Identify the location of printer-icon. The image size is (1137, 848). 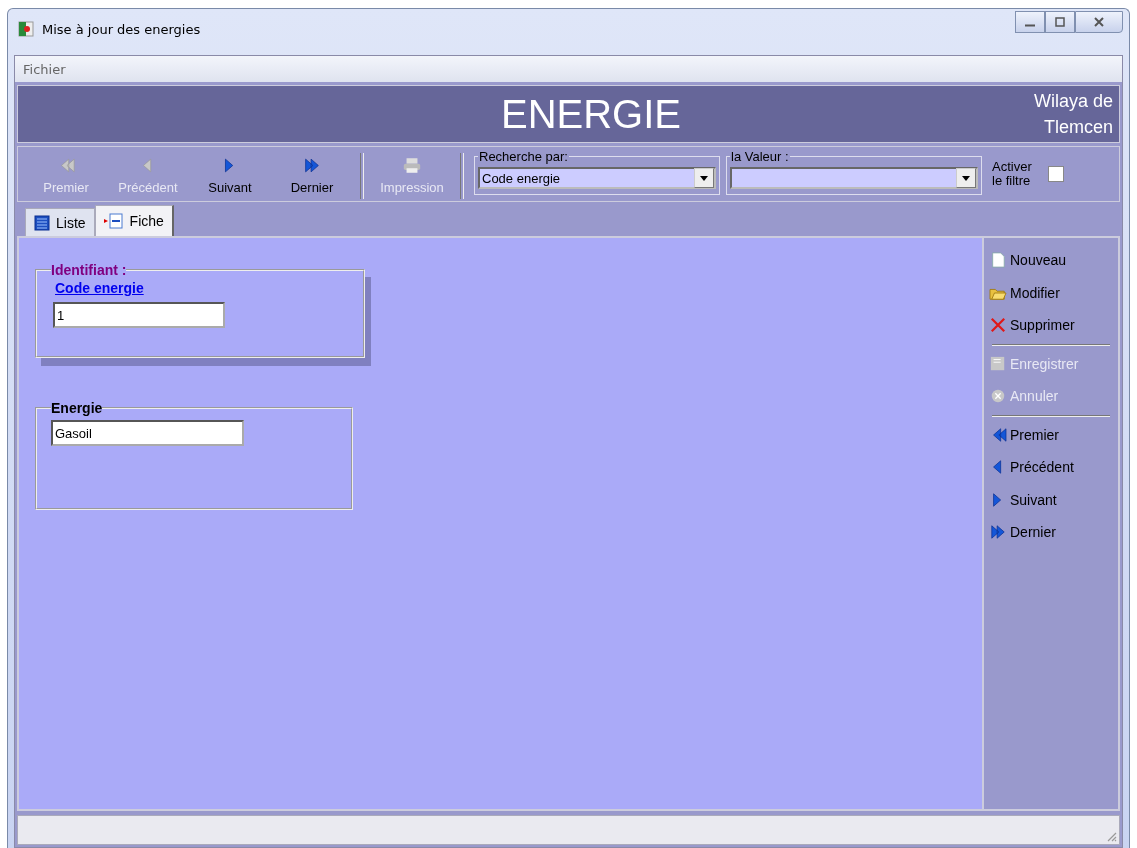
(412, 165).